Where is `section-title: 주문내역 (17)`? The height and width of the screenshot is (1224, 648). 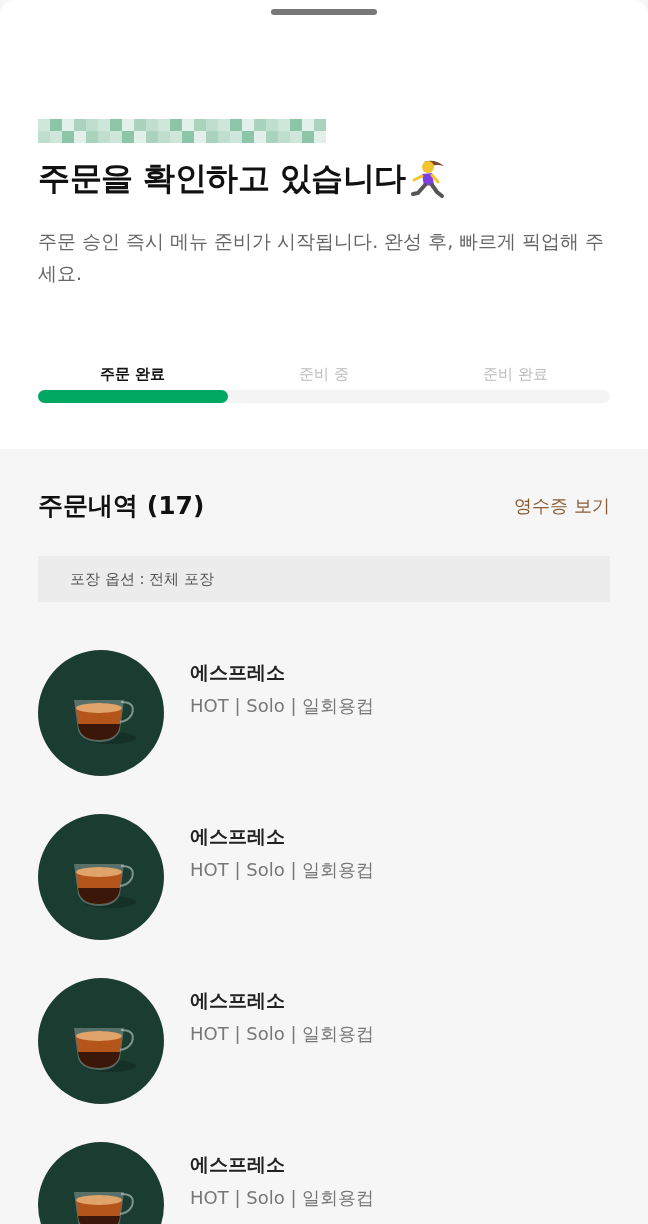
section-title: 주문내역 (17) is located at coordinates (121, 506).